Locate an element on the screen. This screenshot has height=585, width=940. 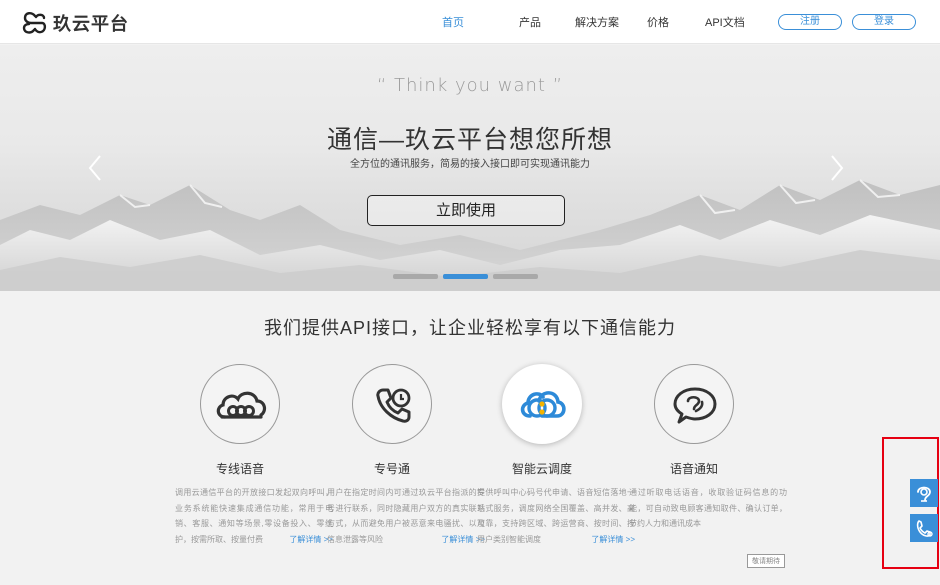
prev-slide-icon is located at coordinates (95, 168).